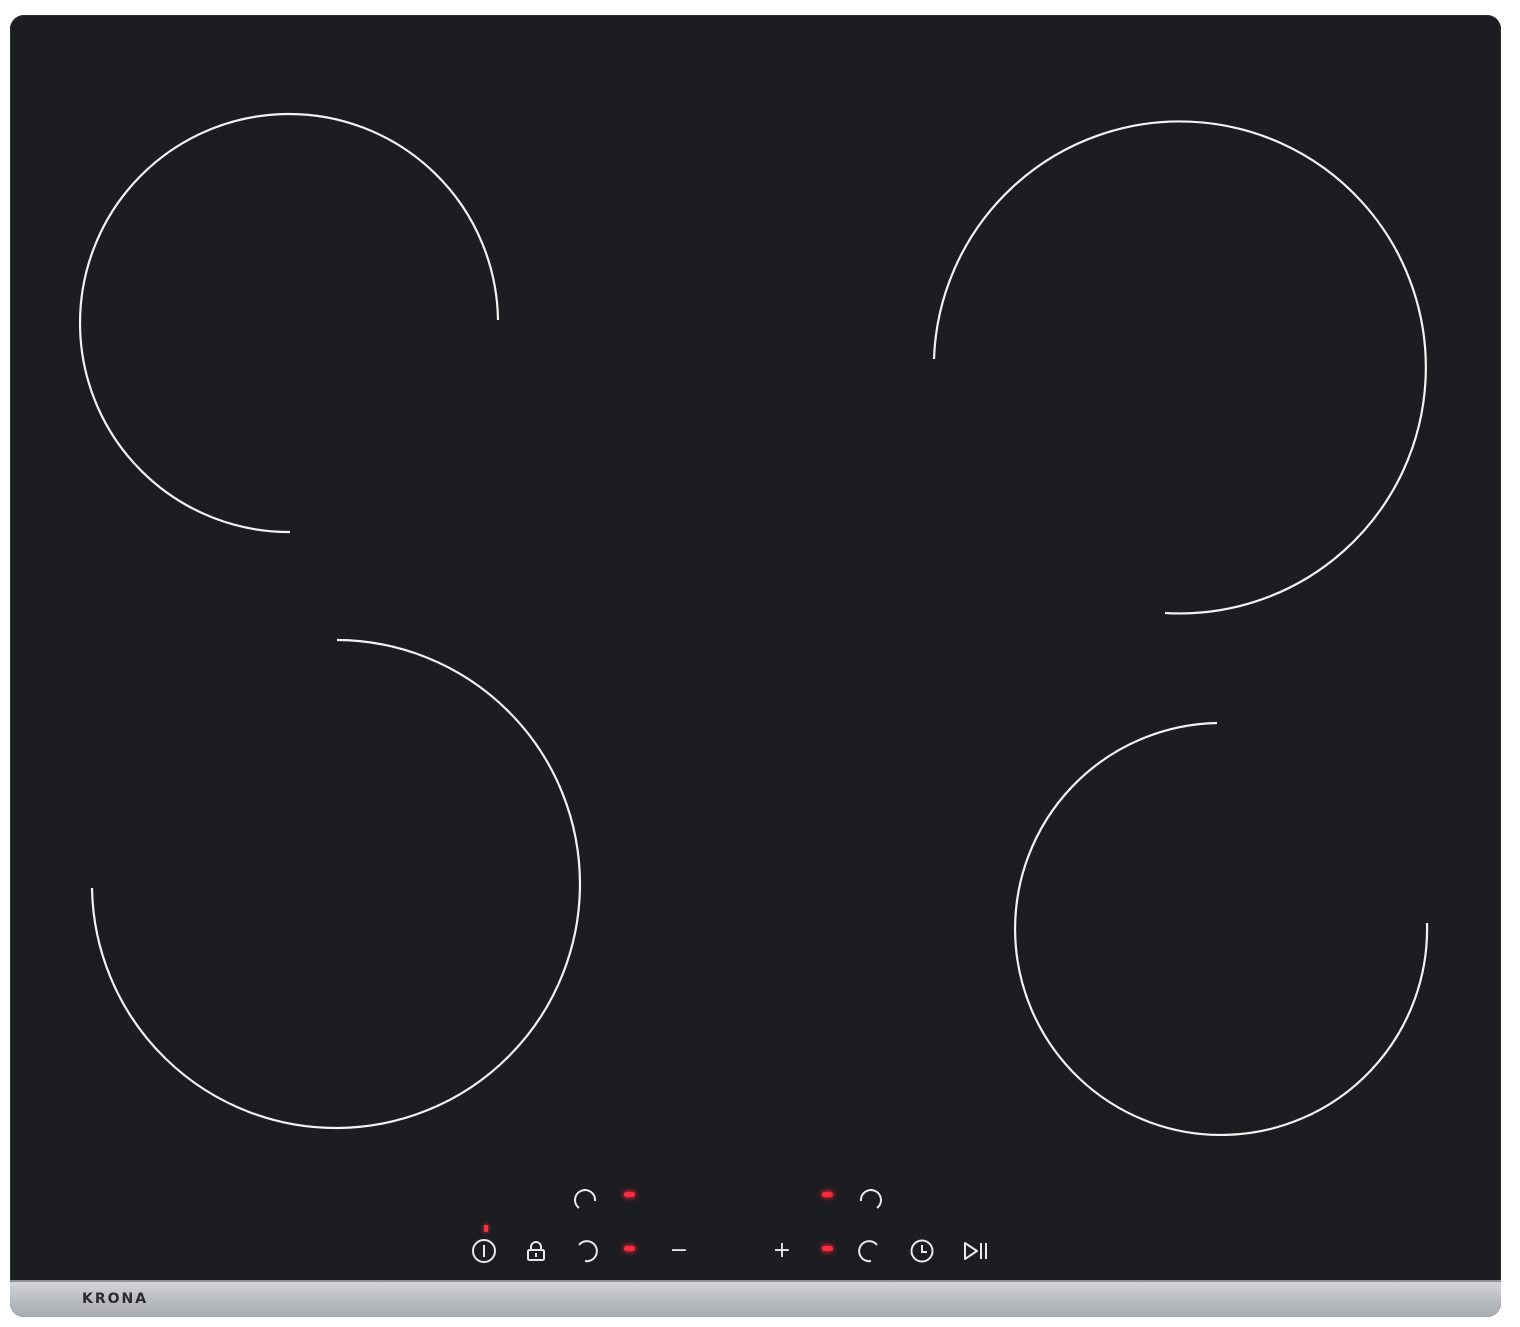 This screenshot has height=1327, width=1520. Describe the element at coordinates (827, 1248) in the screenshot. I see `front-right-level-indicator` at that location.